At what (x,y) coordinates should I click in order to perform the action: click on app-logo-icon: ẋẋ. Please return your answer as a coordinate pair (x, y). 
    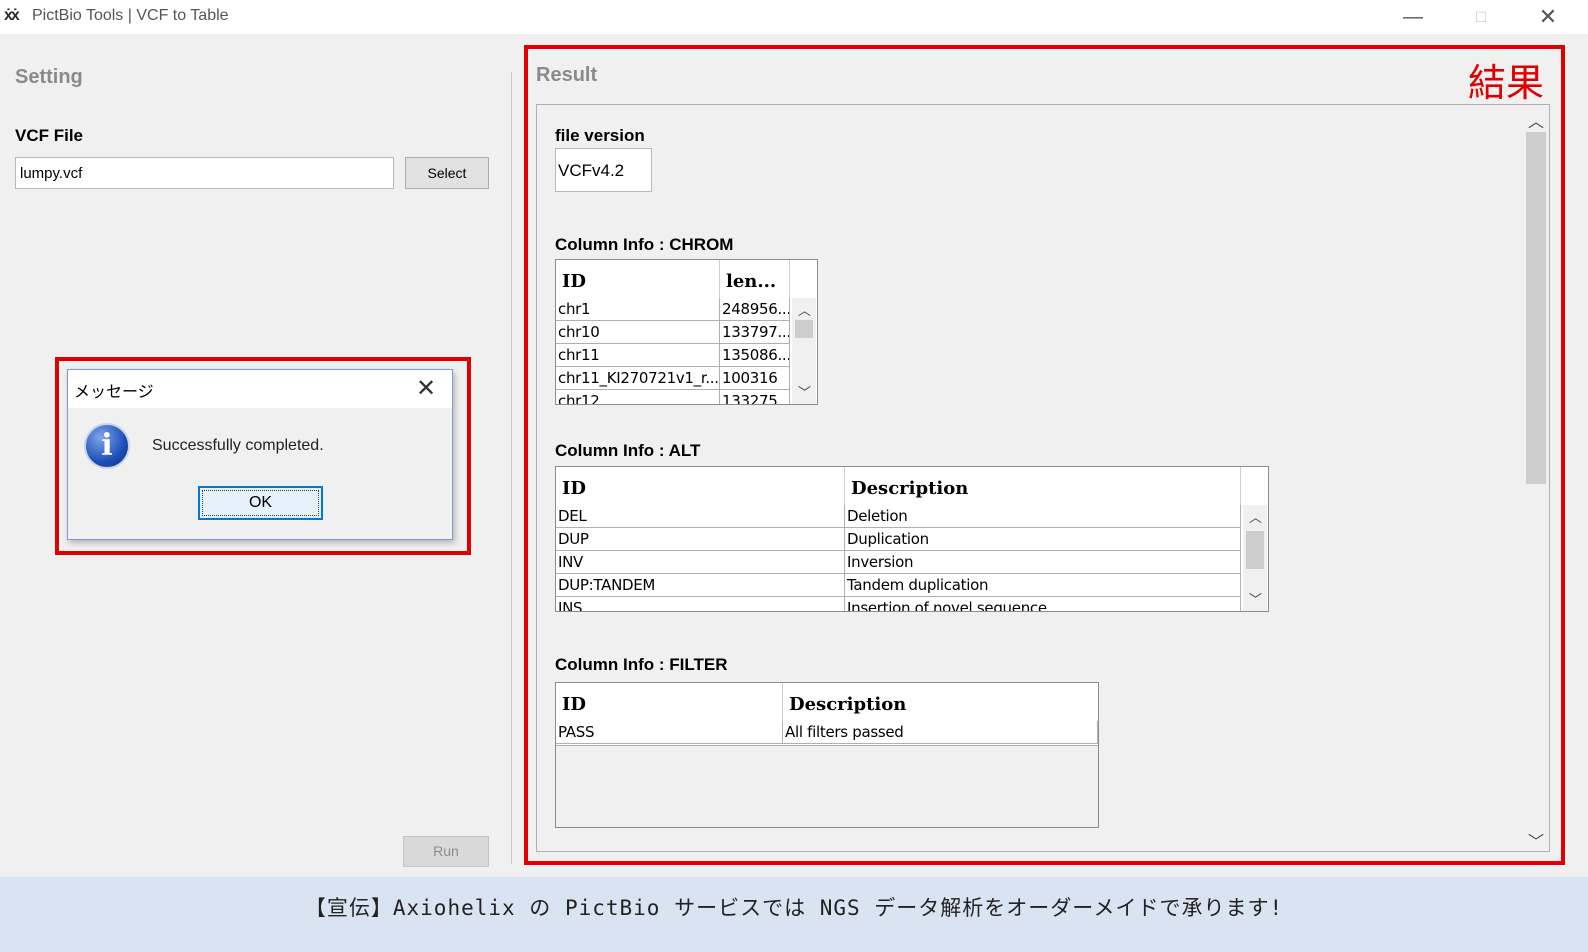
    Looking at the image, I should click on (12, 15).